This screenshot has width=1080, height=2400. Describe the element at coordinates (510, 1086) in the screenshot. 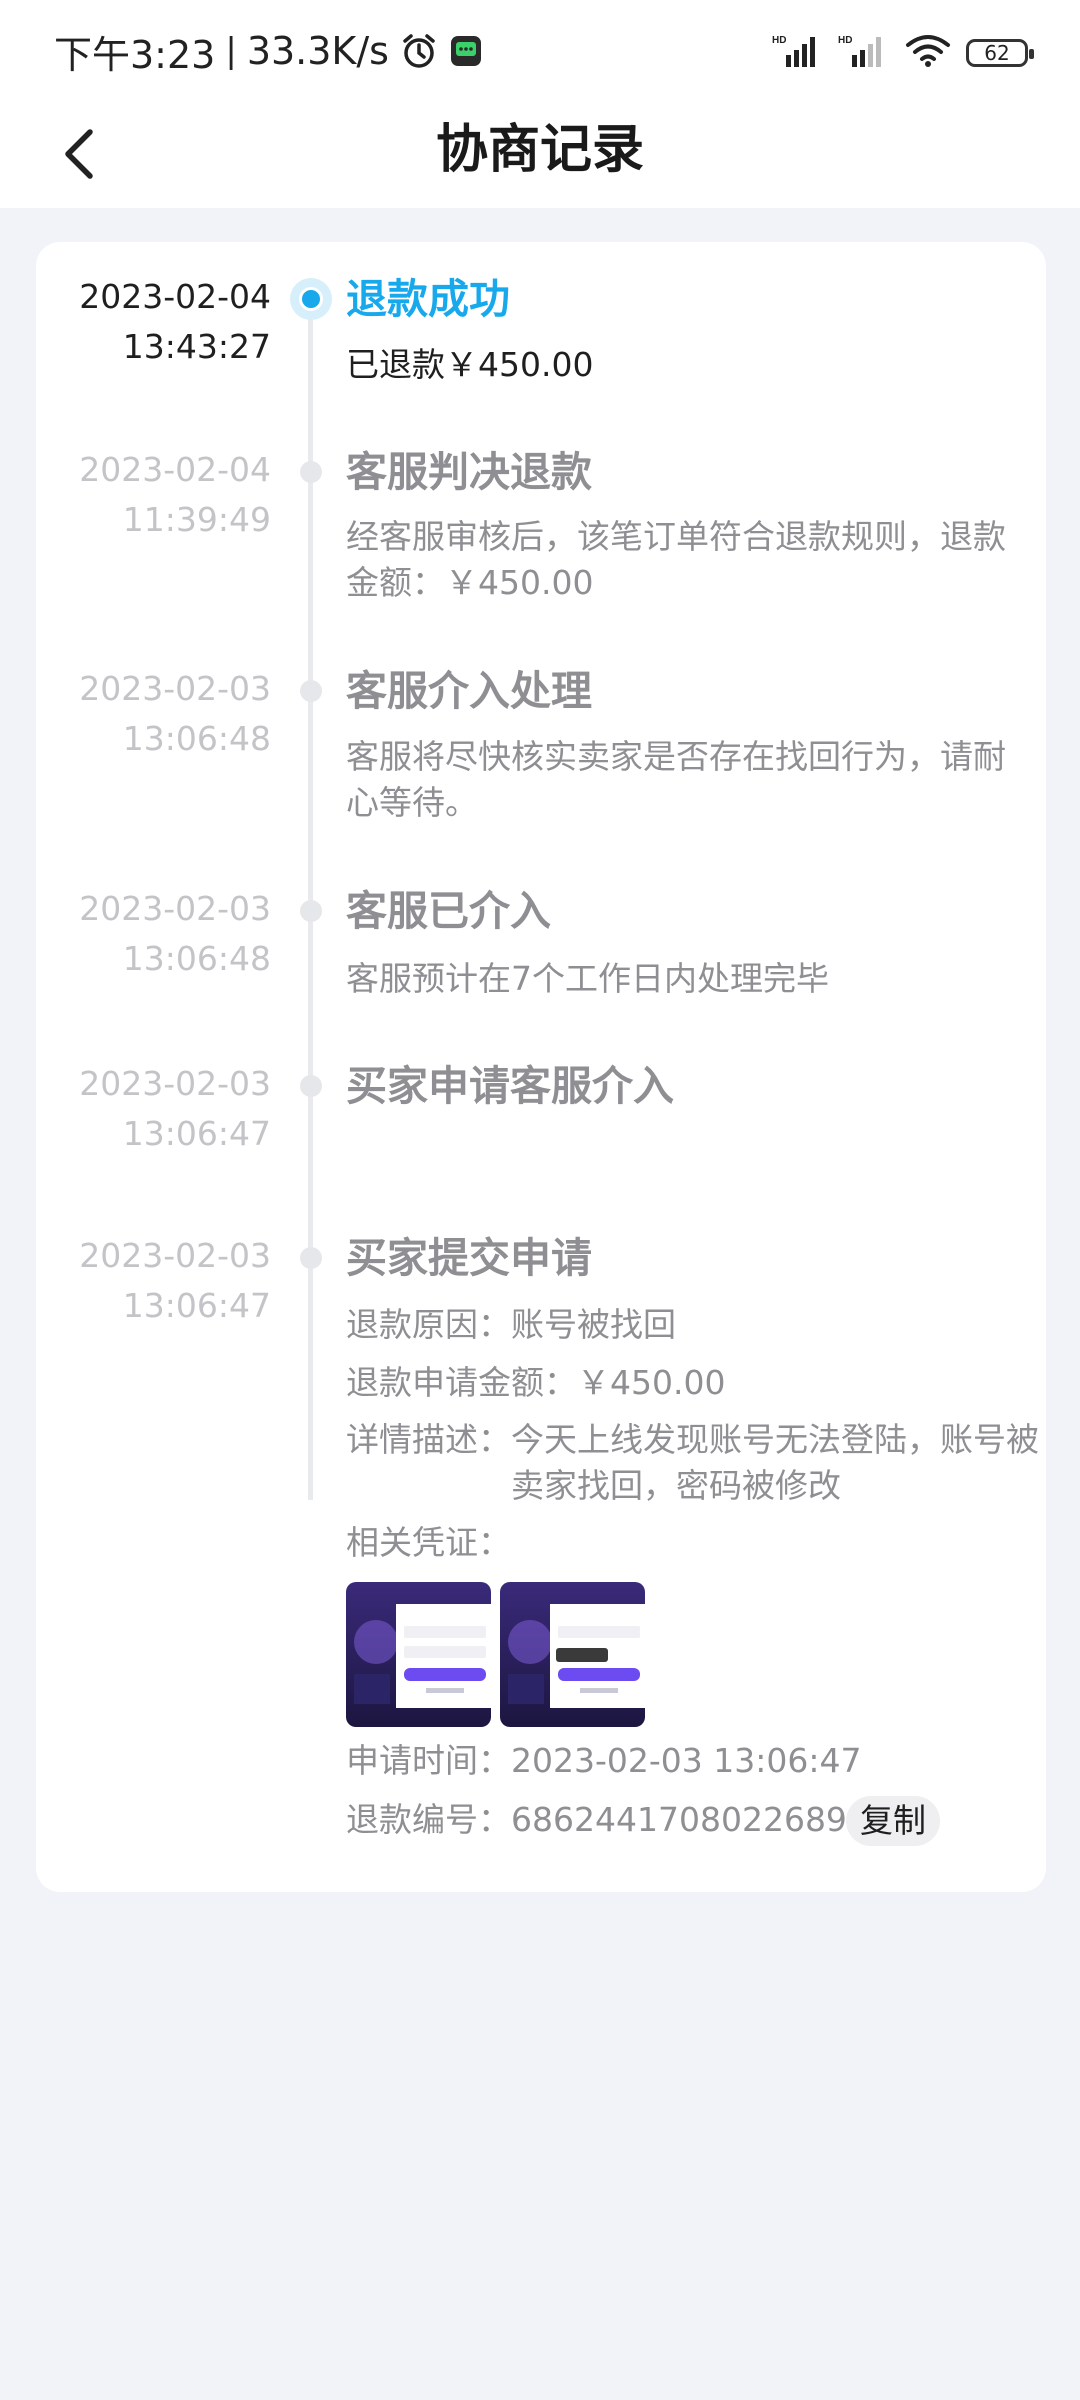

I see `event-title: 买家申请客服介入` at that location.